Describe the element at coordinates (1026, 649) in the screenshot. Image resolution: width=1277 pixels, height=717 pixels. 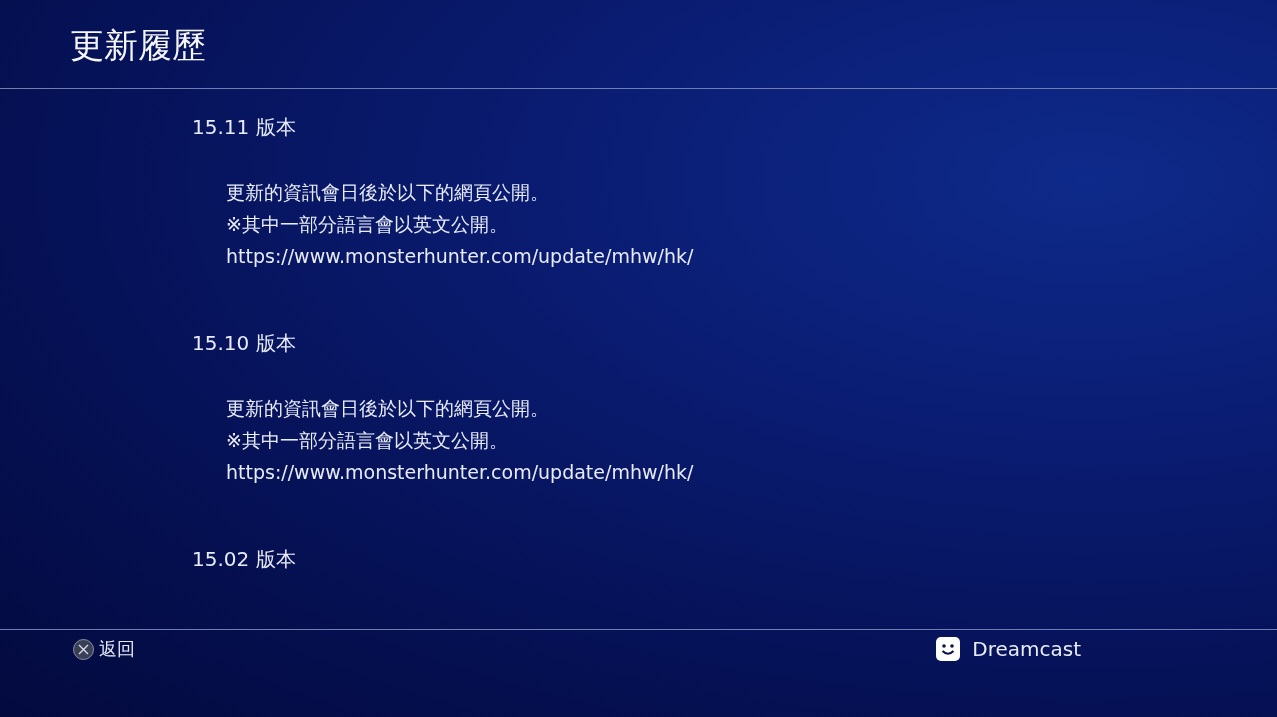
I see `user-name: Dreamcast` at that location.